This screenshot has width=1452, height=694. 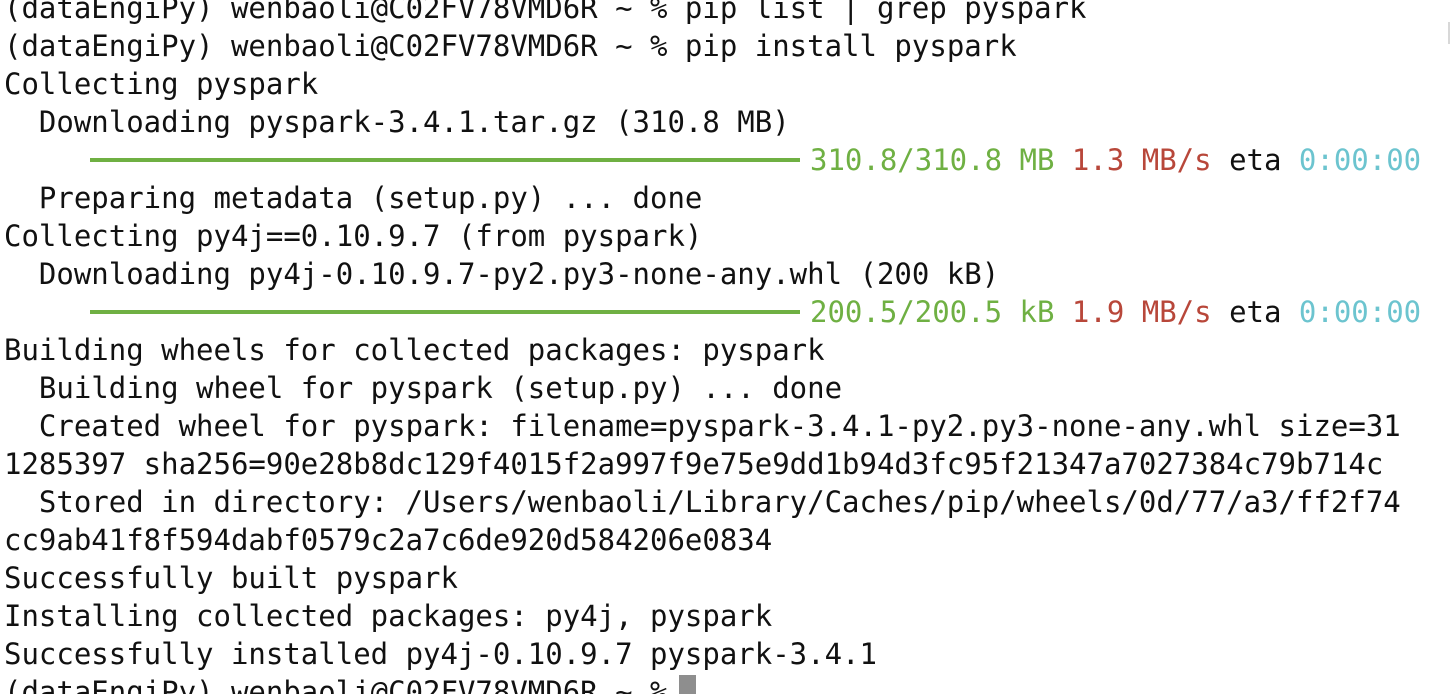 I want to click on progress-speed: 1.9 MB/s, so click(x=1141, y=312).